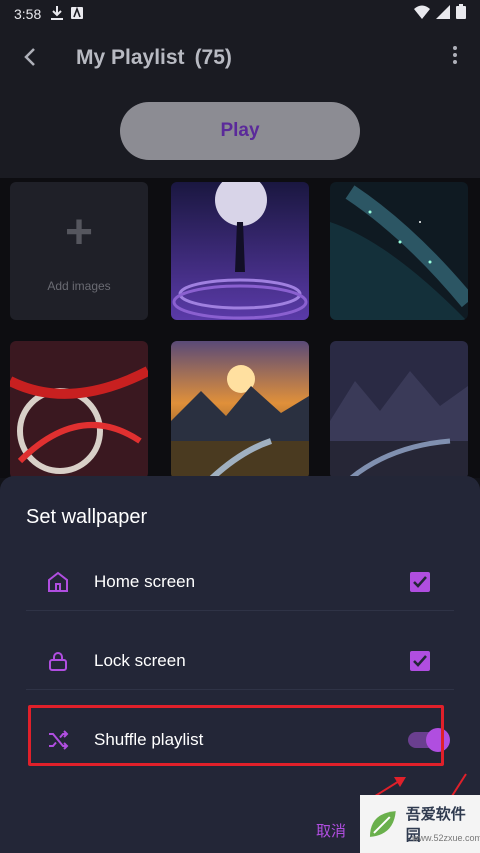  I want to click on download-icon, so click(57, 14).